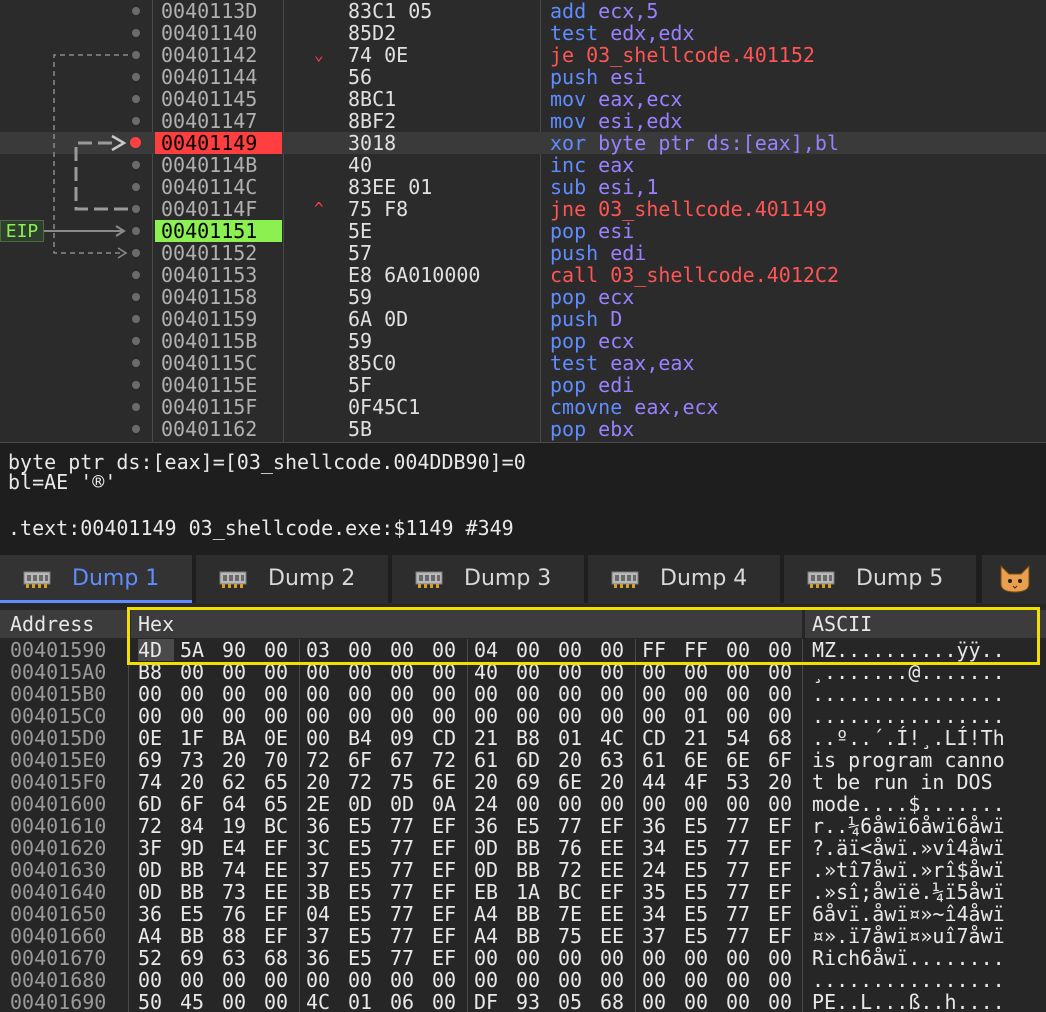 This screenshot has width=1046, height=1012. What do you see at coordinates (492, 892) in the screenshot?
I see `hex-byte: EB` at bounding box center [492, 892].